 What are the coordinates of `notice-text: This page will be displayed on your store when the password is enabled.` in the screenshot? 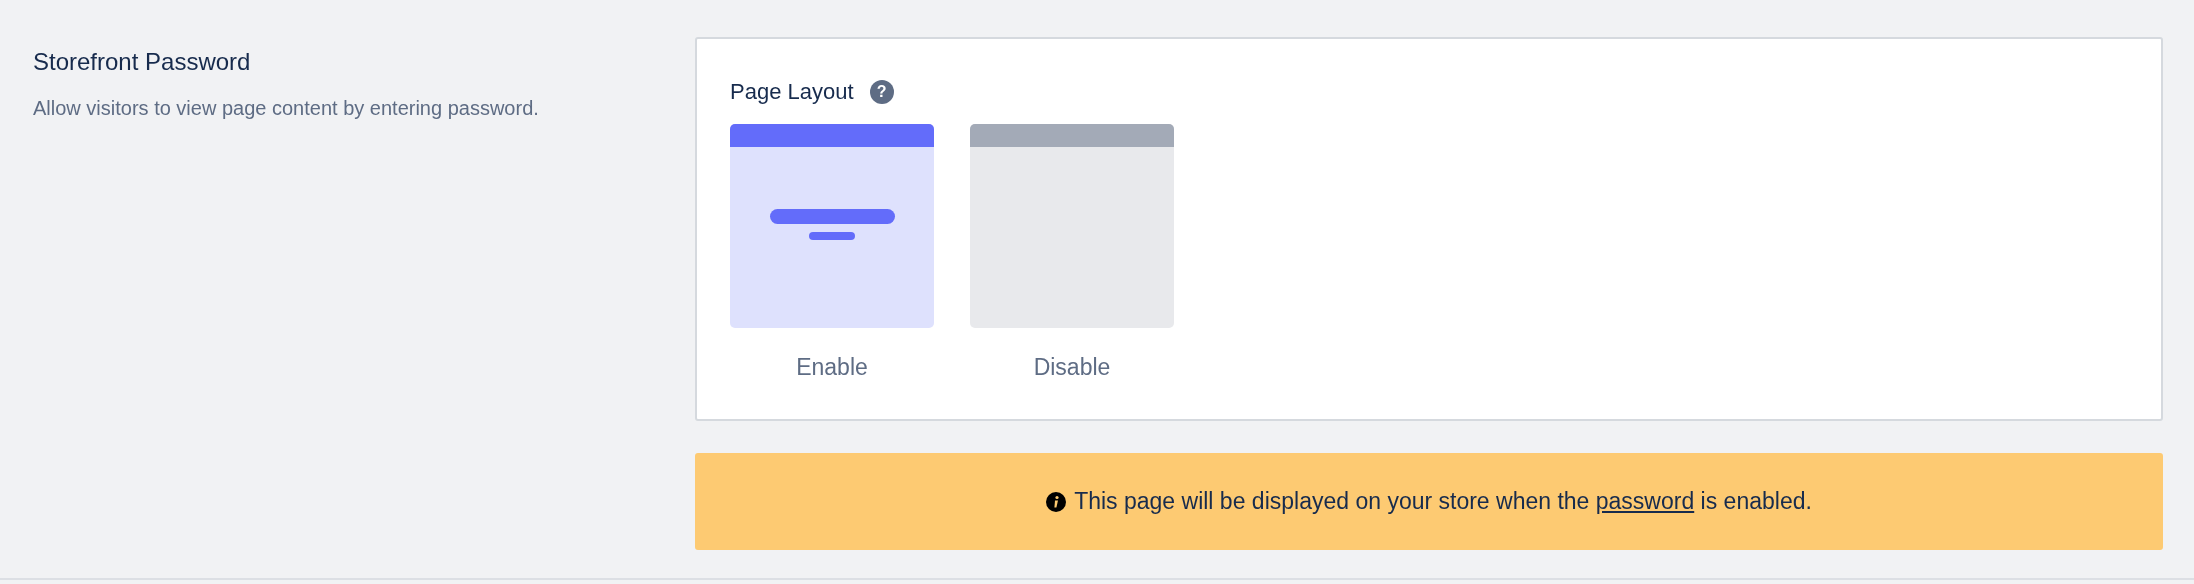 It's located at (1443, 502).